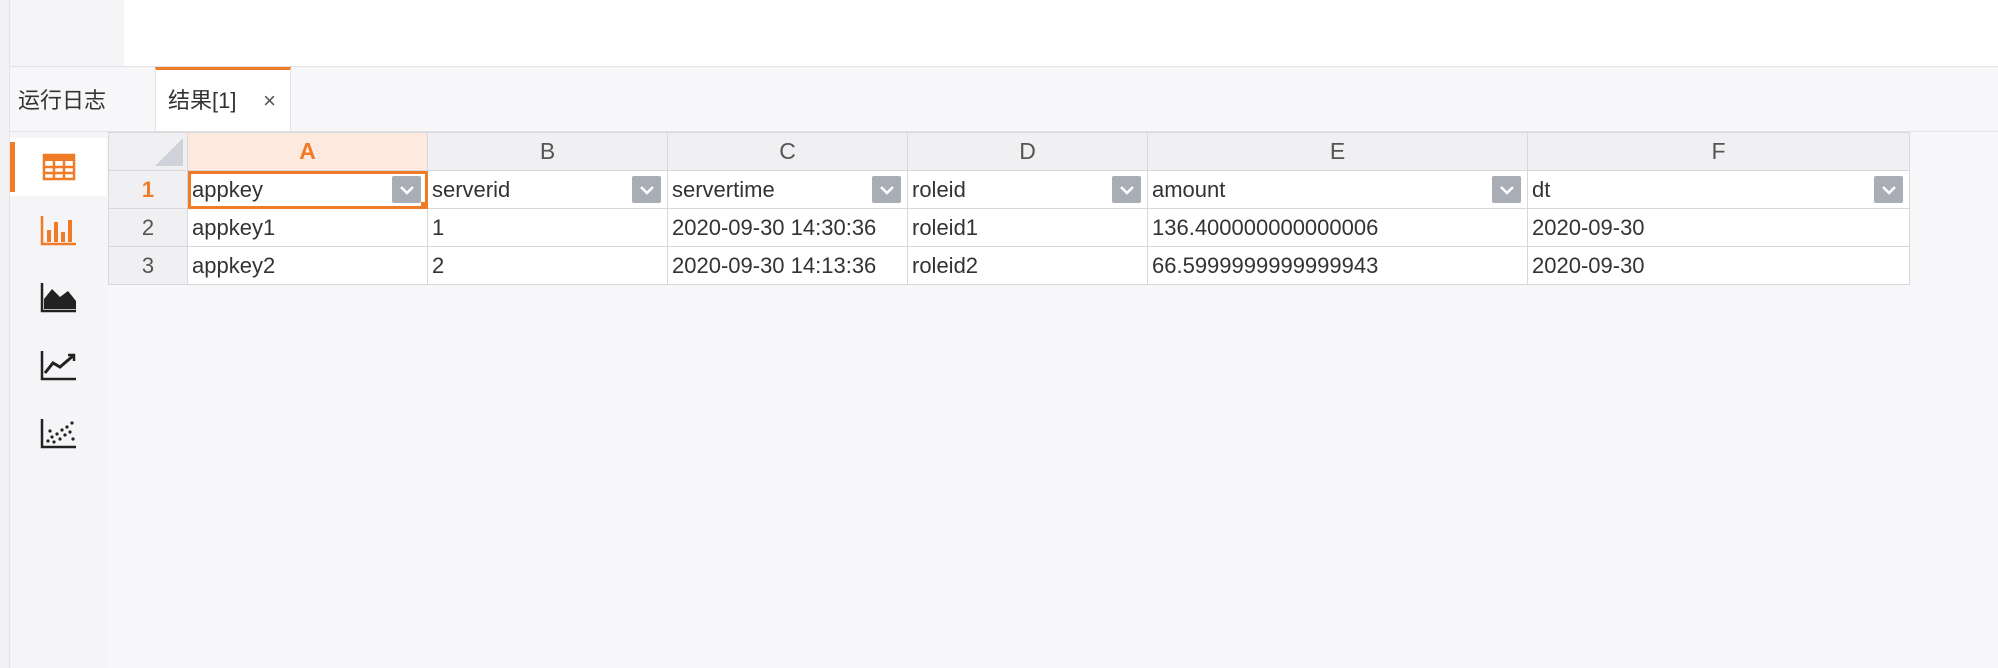 This screenshot has height=668, width=1998. Describe the element at coordinates (269, 101) in the screenshot. I see `close-icon: ×` at that location.